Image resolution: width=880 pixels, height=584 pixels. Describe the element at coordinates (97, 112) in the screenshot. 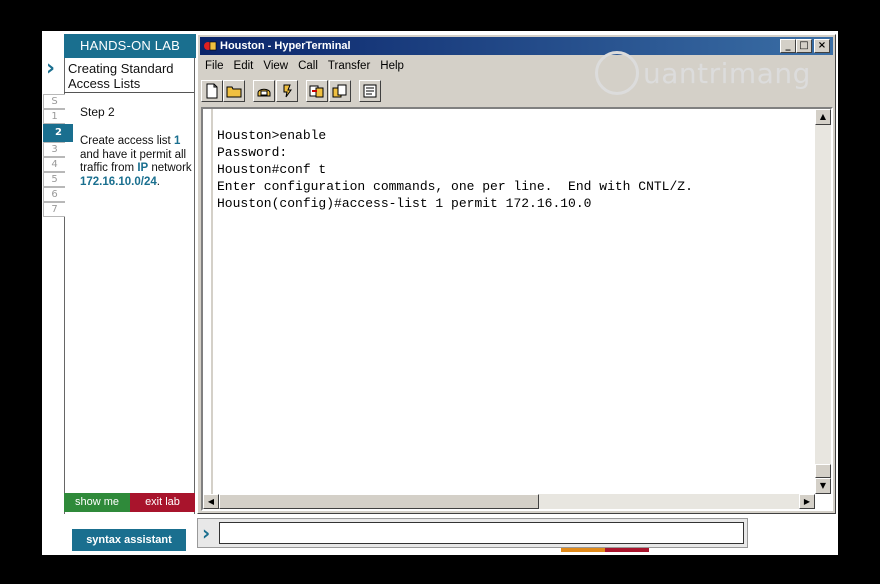

I see `step-label: Step 2` at that location.